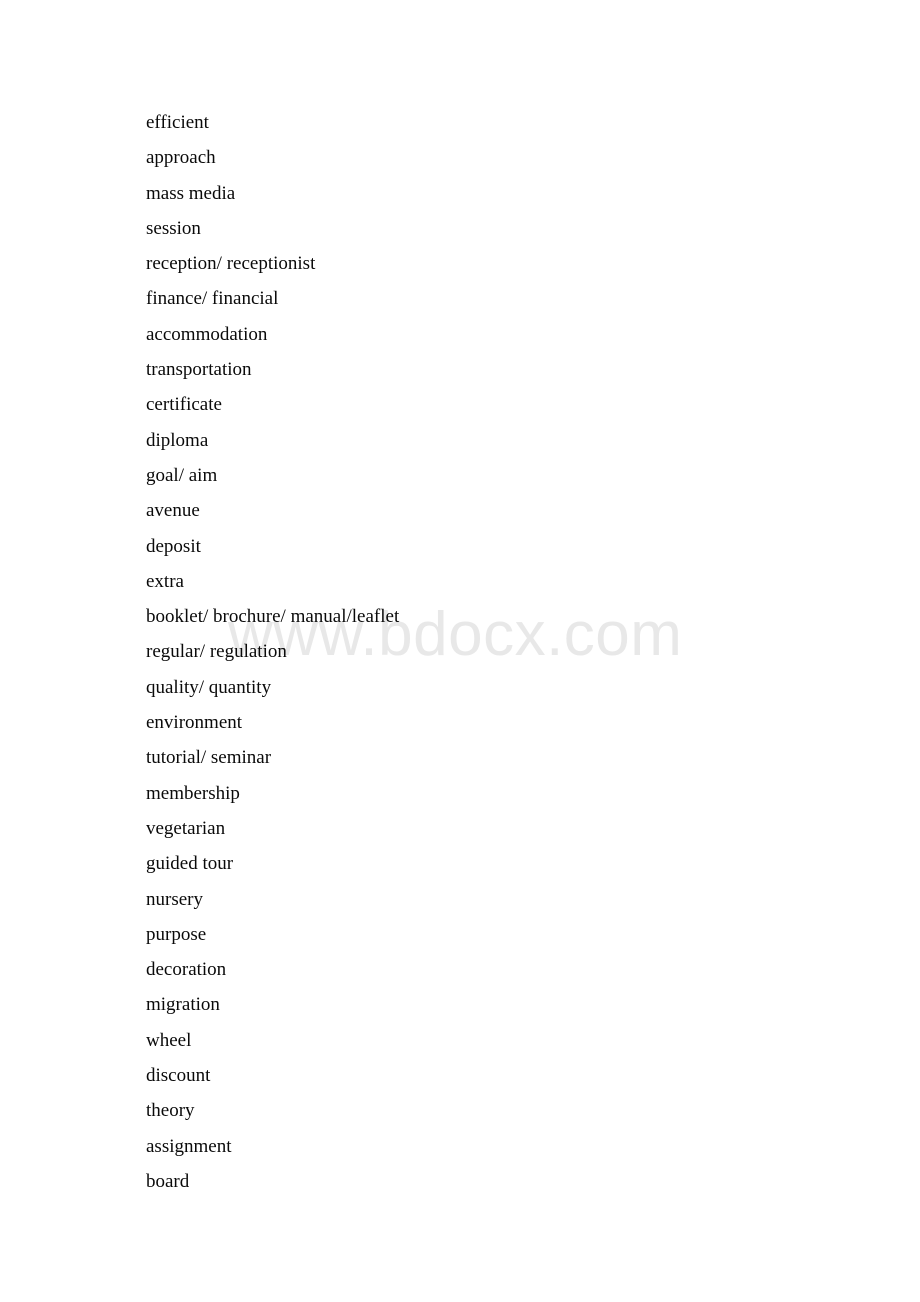 Image resolution: width=920 pixels, height=1302 pixels. Describe the element at coordinates (169, 1040) in the screenshot. I see `list-item: wheel` at that location.